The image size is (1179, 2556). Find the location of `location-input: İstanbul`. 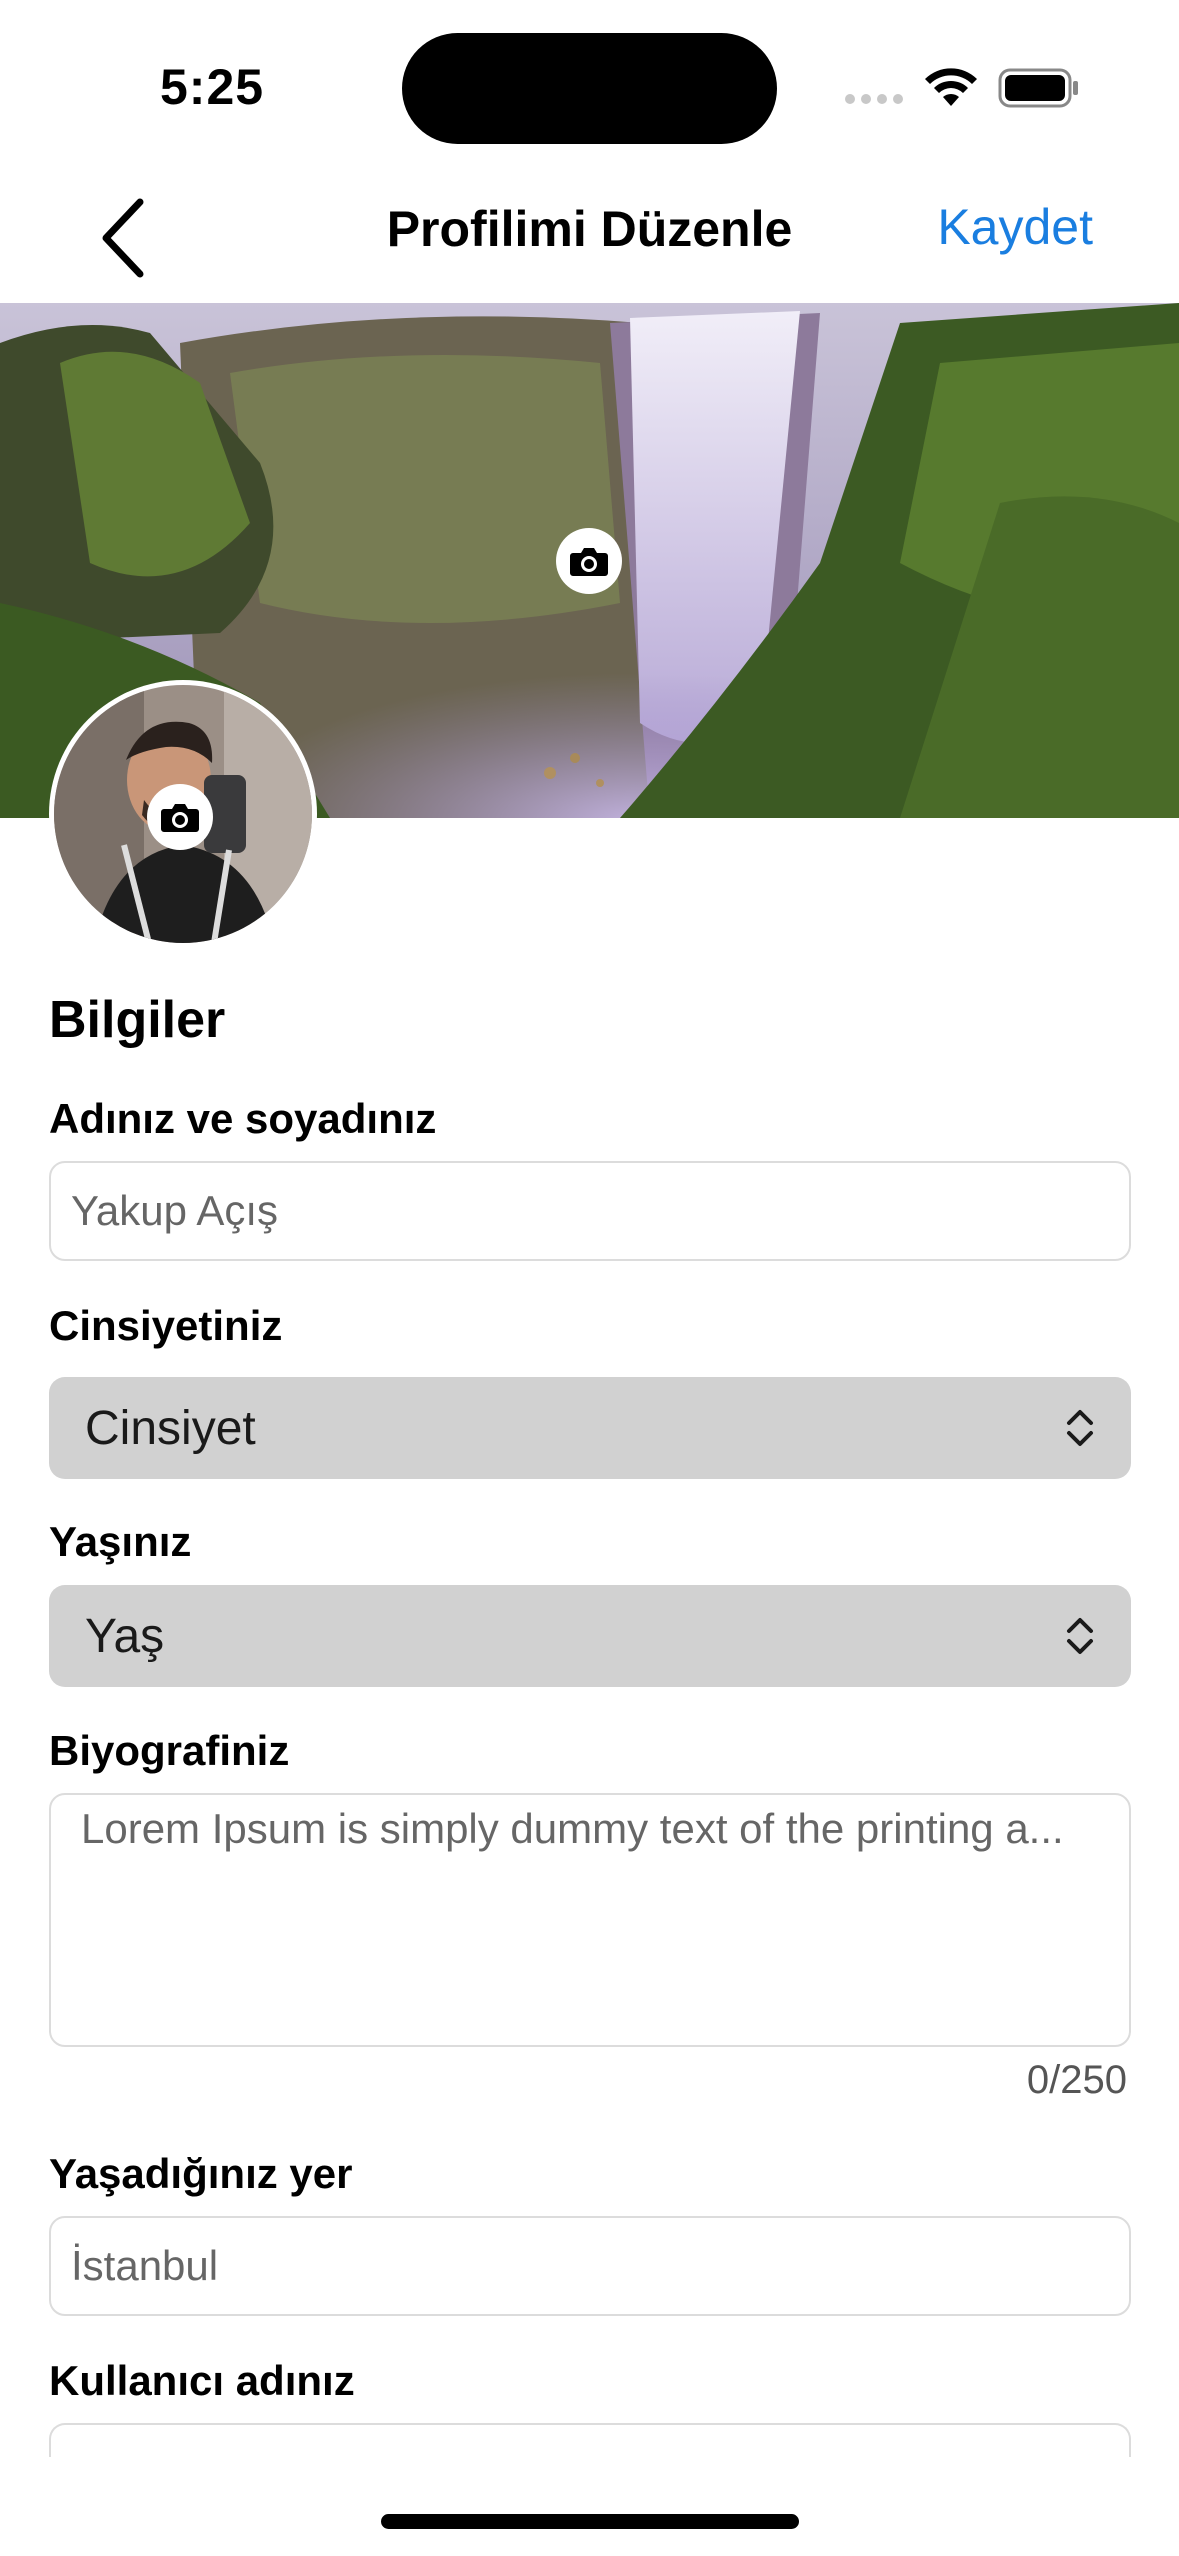

location-input: İstanbul is located at coordinates (590, 2266).